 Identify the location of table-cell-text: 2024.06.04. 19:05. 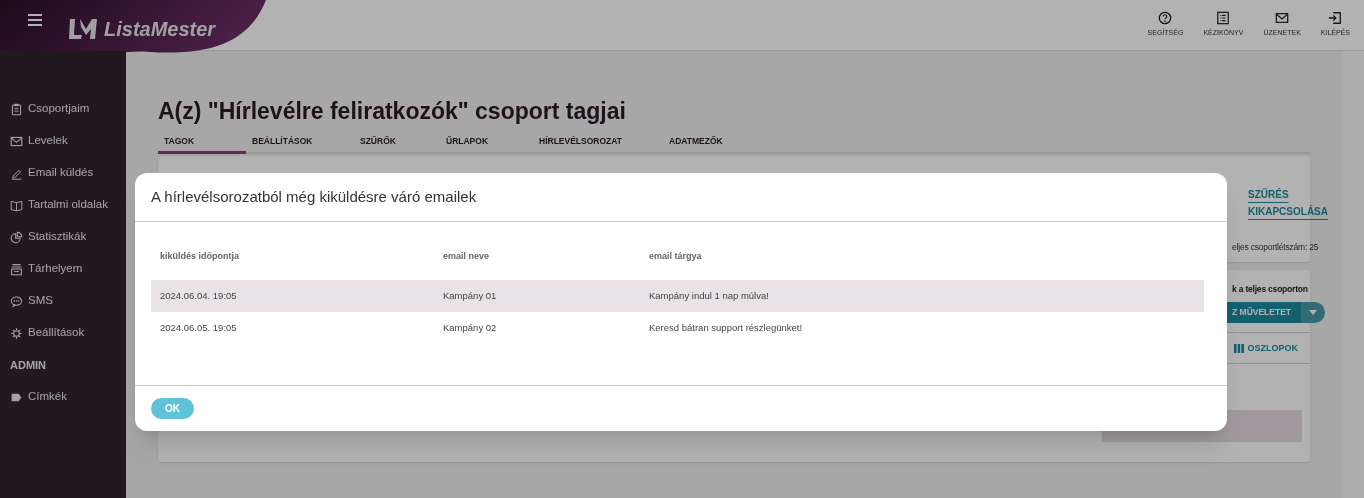
(199, 295).